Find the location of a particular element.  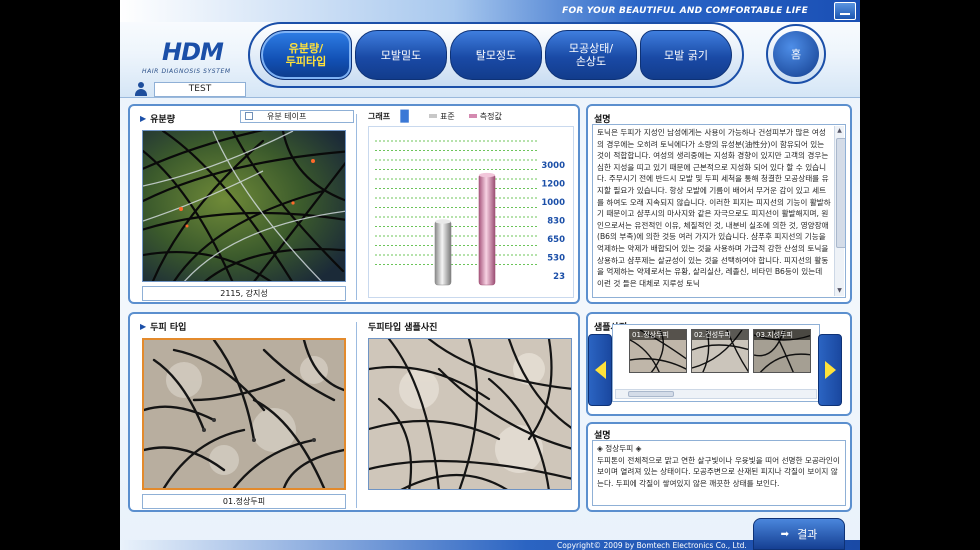

nav-hair-thickness: 모발 굵기 is located at coordinates (686, 55).